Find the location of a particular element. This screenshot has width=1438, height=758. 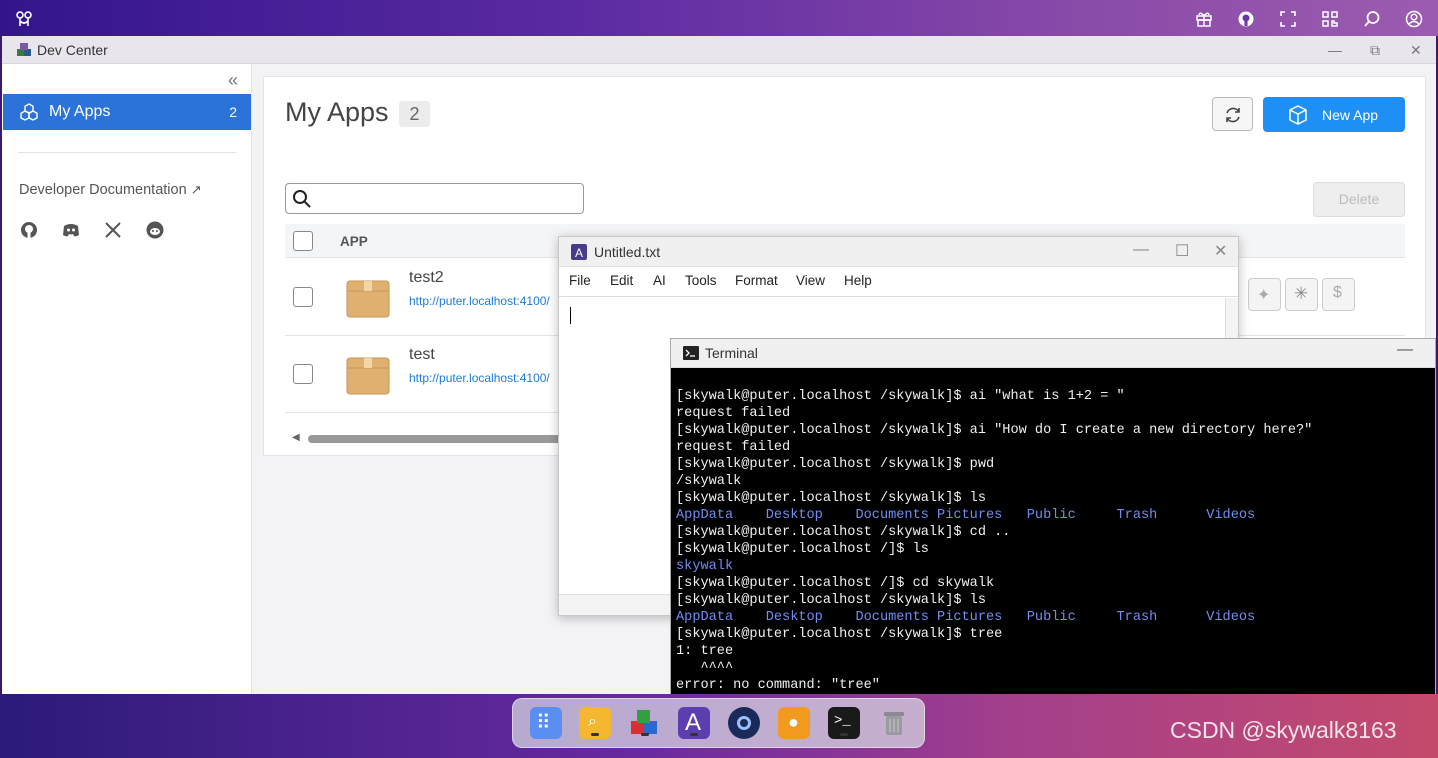

developer-docs-link: Developer Documentation ↗ is located at coordinates (110, 190).